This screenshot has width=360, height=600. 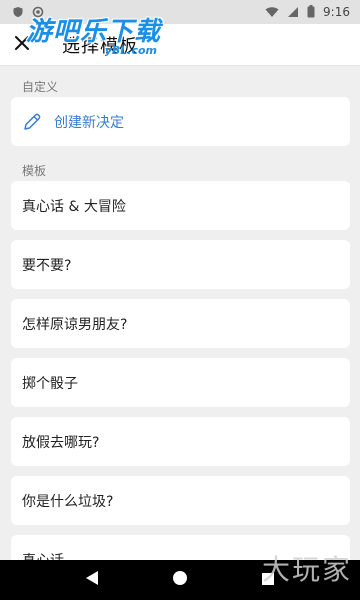 What do you see at coordinates (40, 87) in the screenshot?
I see `section-label-custom: 自定义` at bounding box center [40, 87].